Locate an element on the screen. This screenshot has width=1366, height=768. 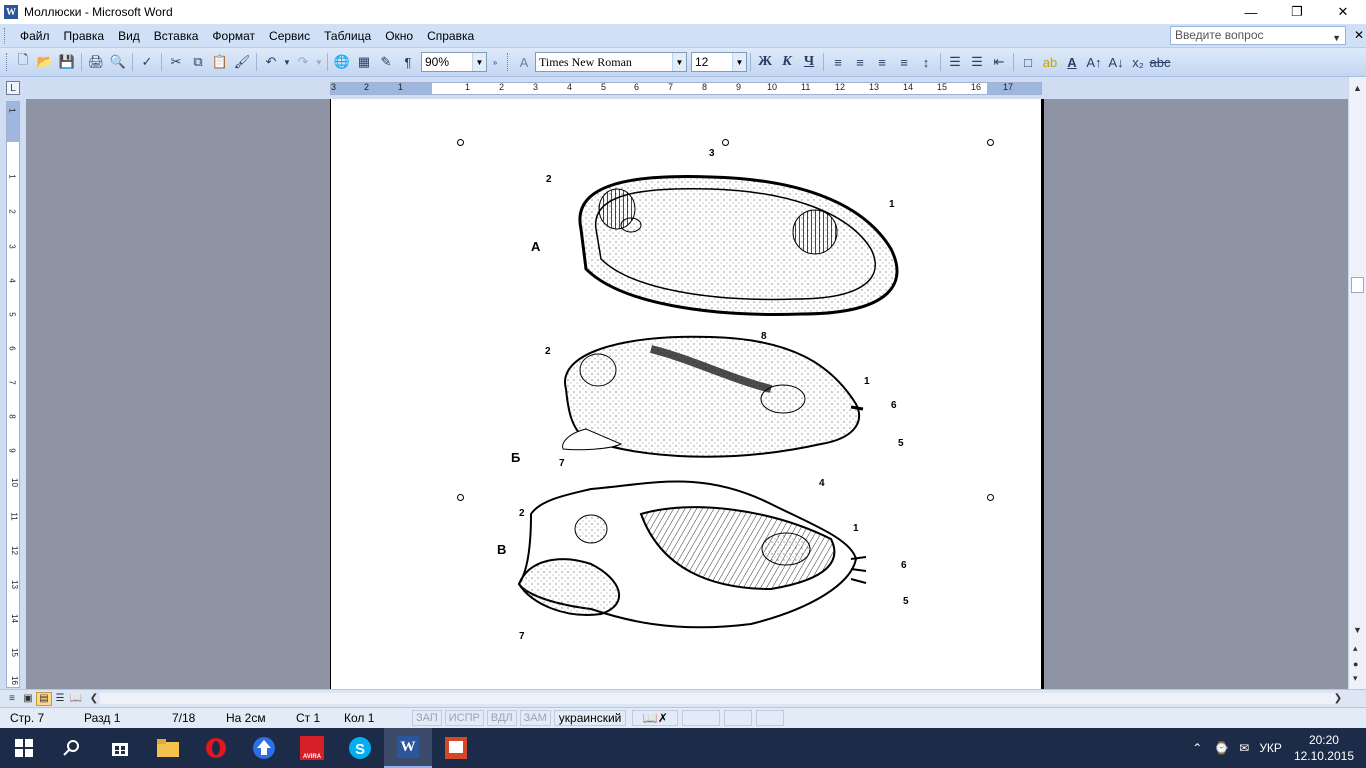
print-preview-icon: 🔍 is located at coordinates (118, 62).